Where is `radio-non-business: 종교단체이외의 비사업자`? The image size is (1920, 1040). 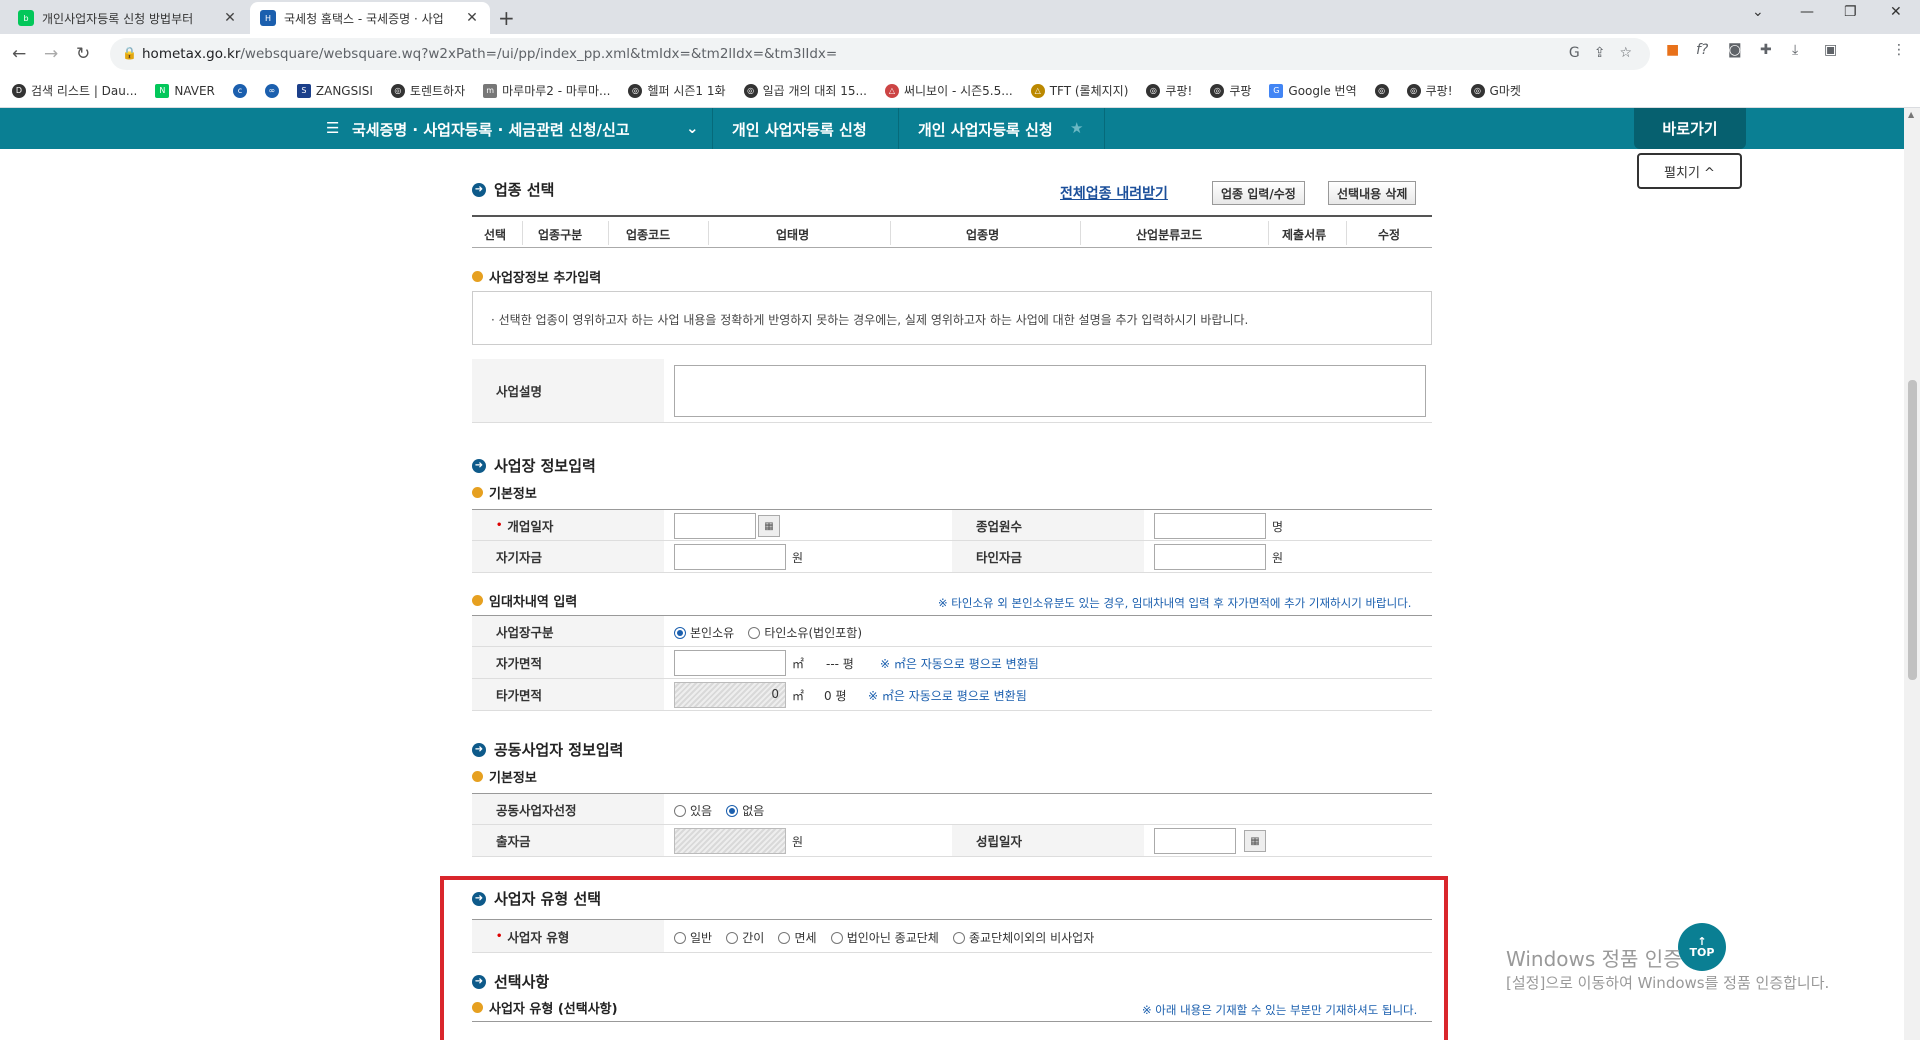
radio-non-business: 종교단체이외의 비사업자 is located at coordinates (1023, 937).